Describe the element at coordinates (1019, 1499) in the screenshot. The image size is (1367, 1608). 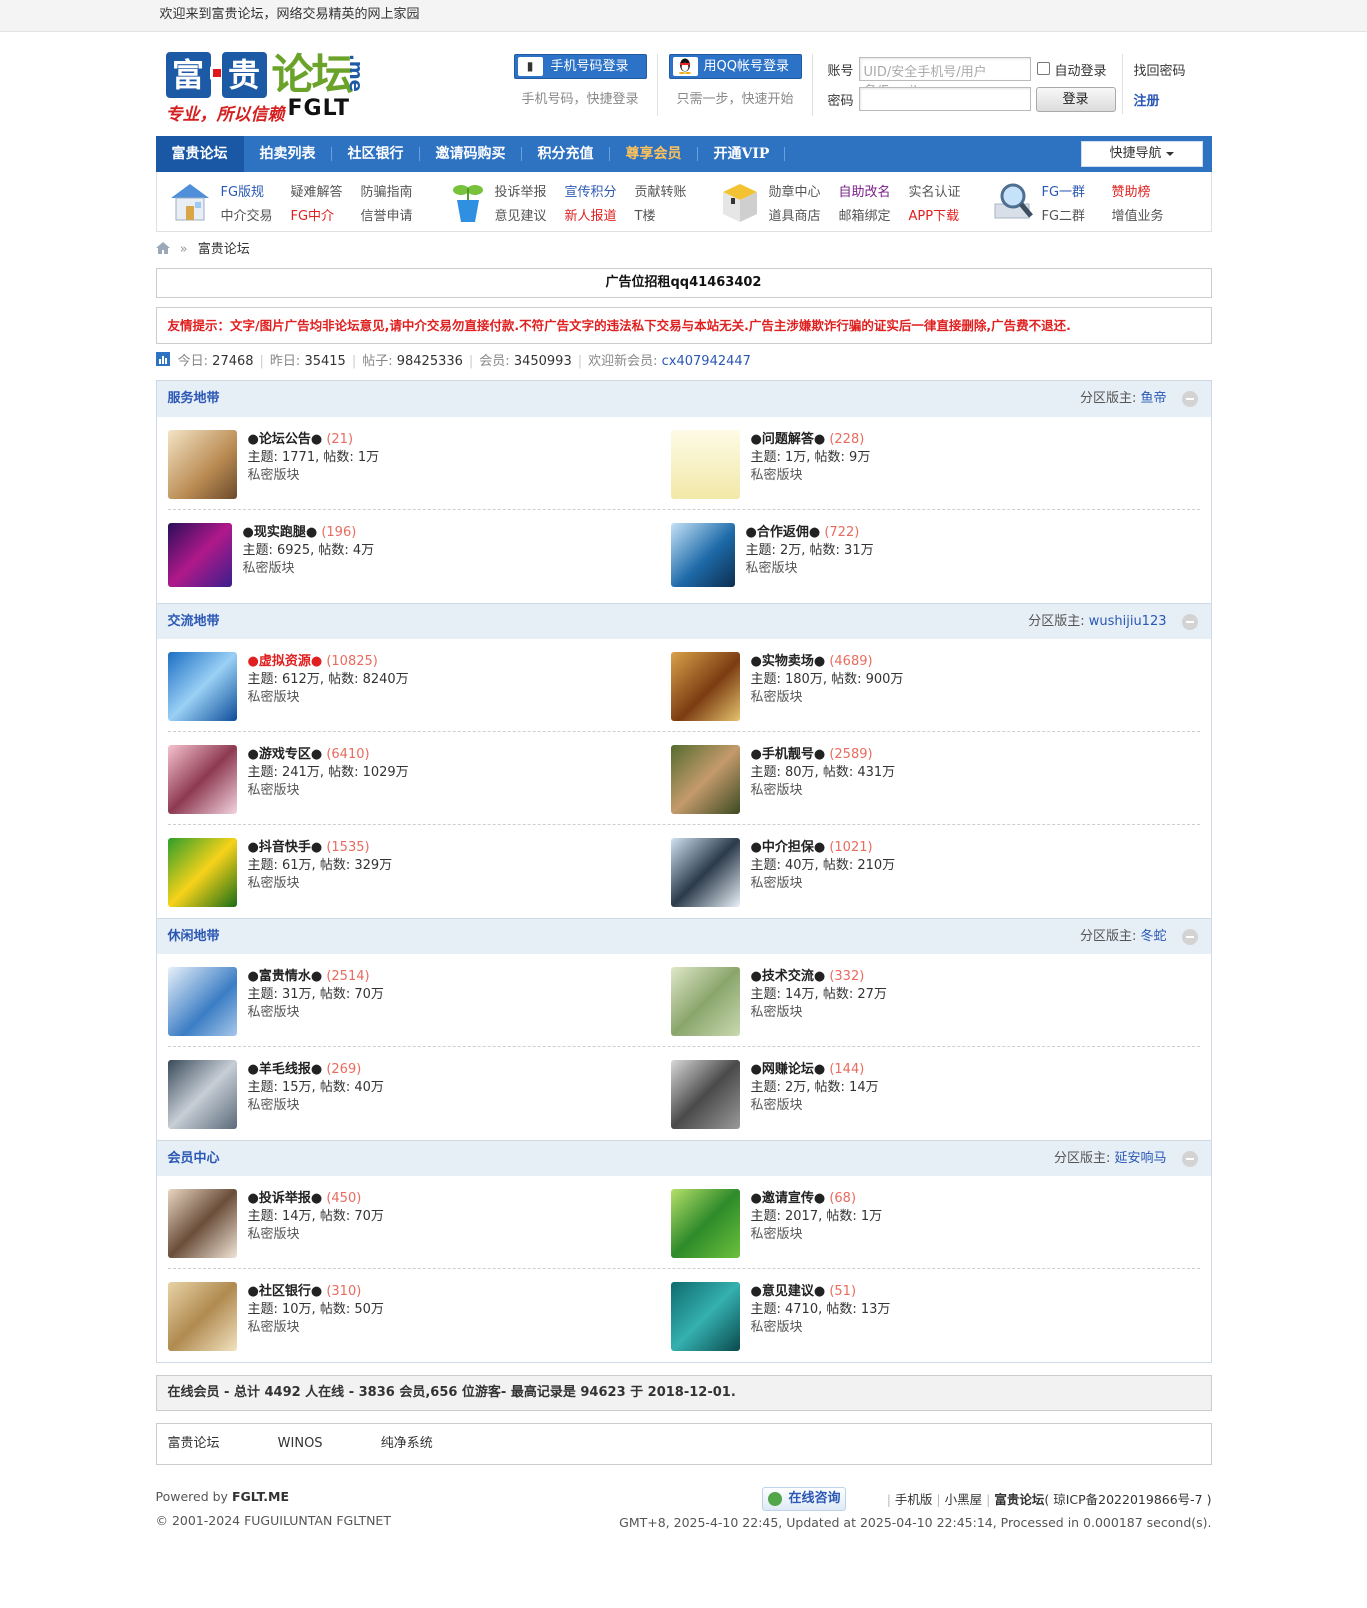
I see `site-link: 富贵论坛` at that location.